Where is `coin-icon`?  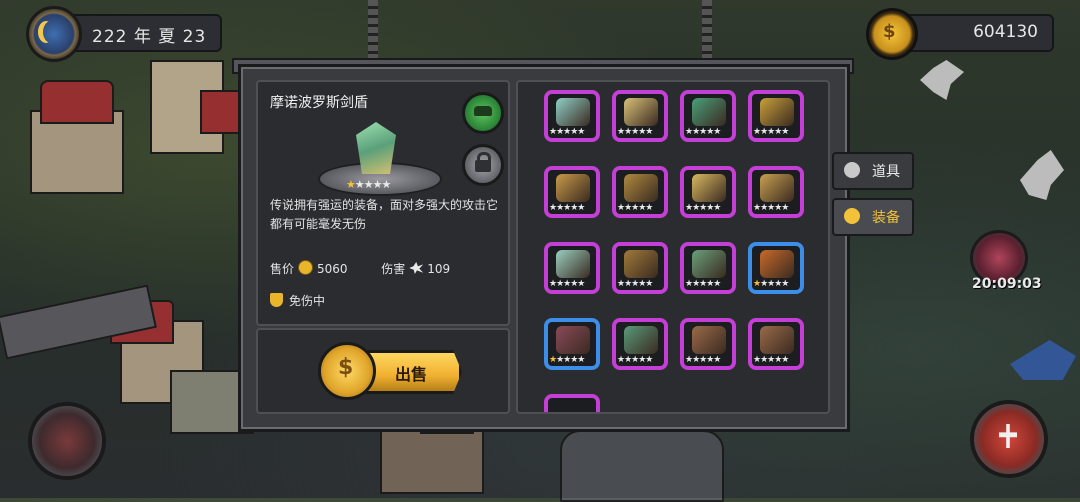 coin-icon is located at coordinates (306, 267).